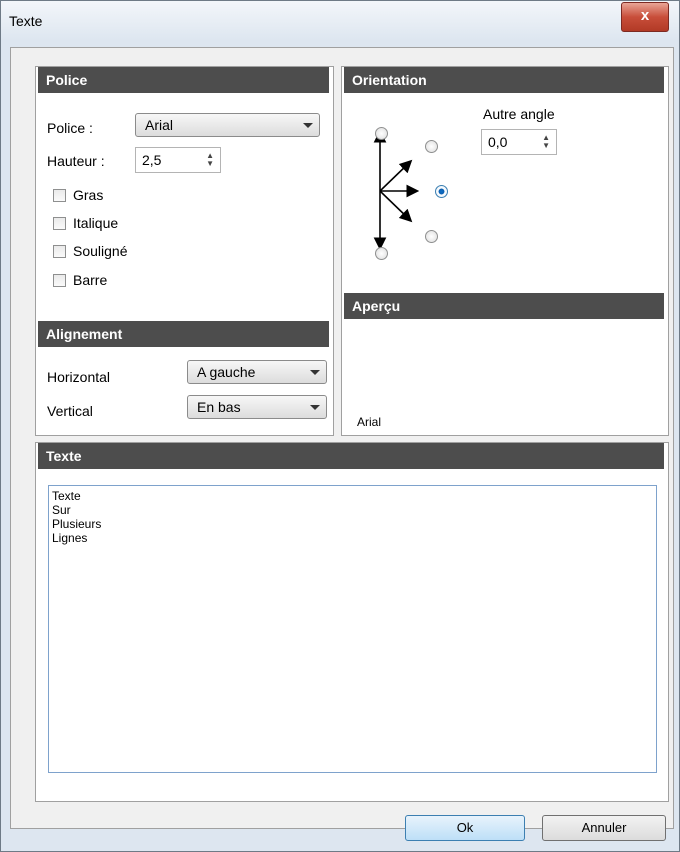 The width and height of the screenshot is (680, 852). I want to click on title-bar: Texte x, so click(340, 21).